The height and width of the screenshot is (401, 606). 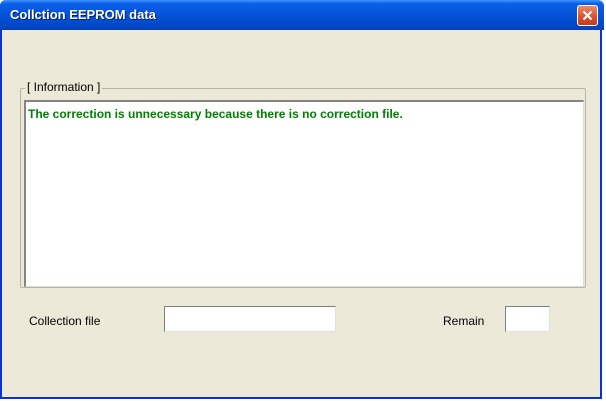 What do you see at coordinates (83, 14) in the screenshot?
I see `window-title: Collction EEPROM data` at bounding box center [83, 14].